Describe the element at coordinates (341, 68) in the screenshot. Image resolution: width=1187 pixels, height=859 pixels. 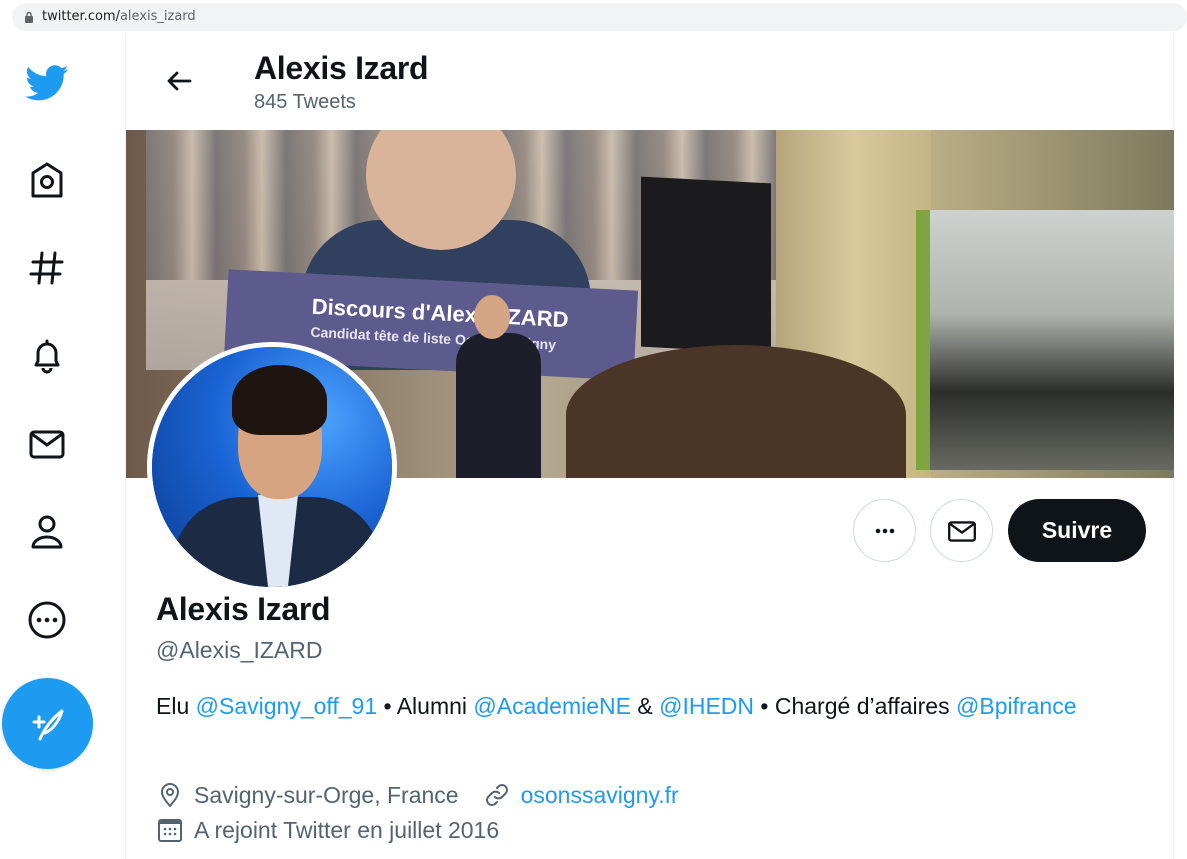
I see `header-title: Alexis Izard` at that location.